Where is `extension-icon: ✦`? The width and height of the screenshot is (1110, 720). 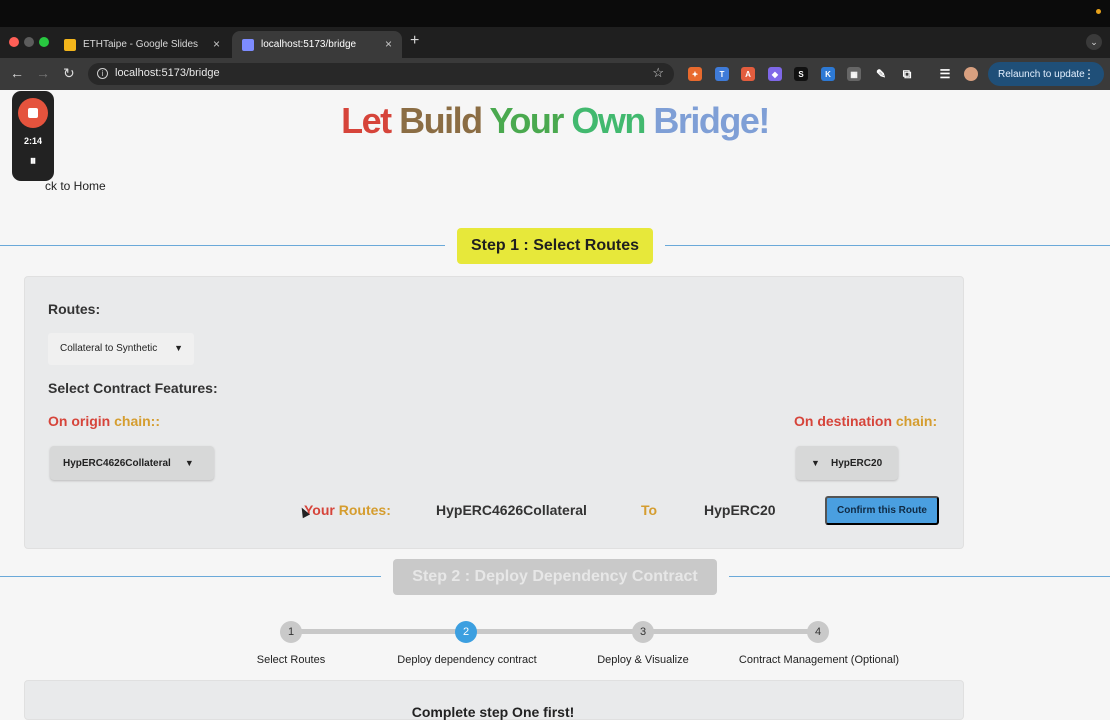
extension-icon: ✦ is located at coordinates (695, 74).